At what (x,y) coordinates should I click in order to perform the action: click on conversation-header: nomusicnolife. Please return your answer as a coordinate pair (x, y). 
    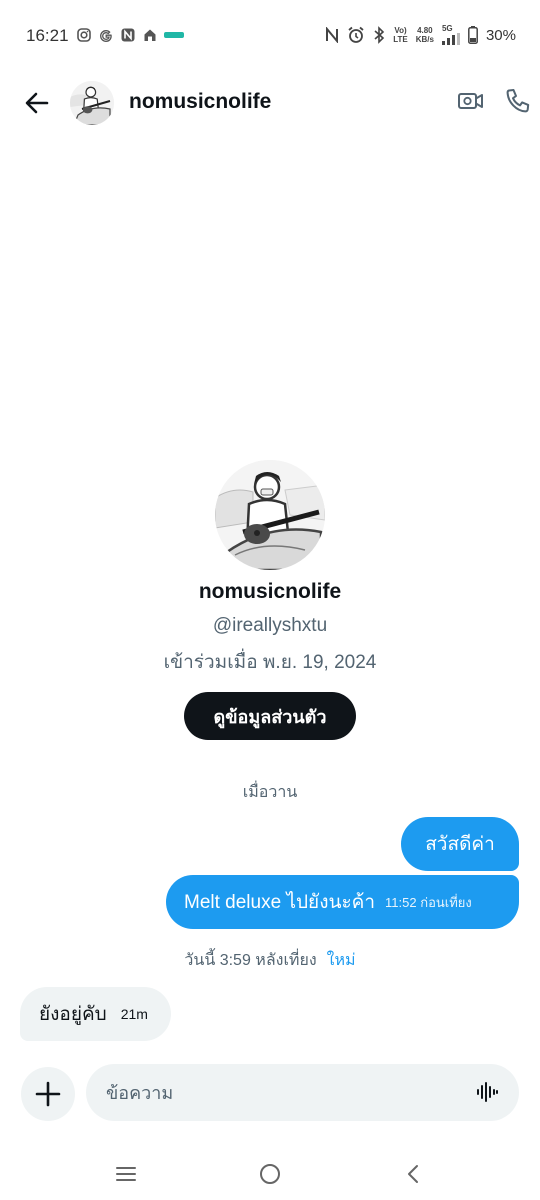
    Looking at the image, I should click on (270, 104).